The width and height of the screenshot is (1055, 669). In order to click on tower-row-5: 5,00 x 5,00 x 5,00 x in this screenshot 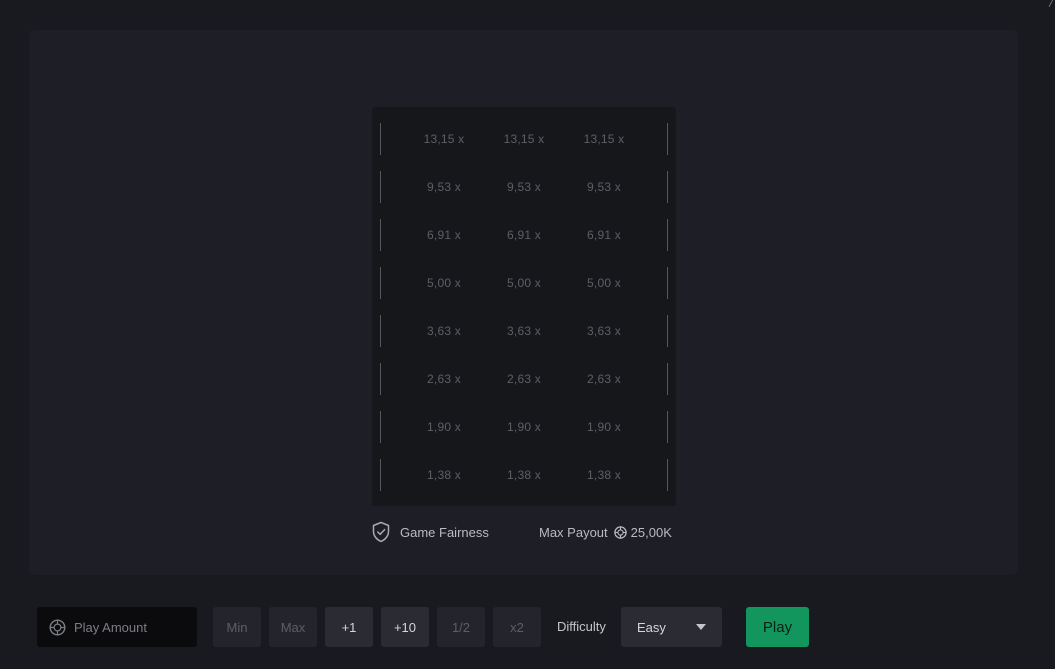, I will do `click(524, 283)`.